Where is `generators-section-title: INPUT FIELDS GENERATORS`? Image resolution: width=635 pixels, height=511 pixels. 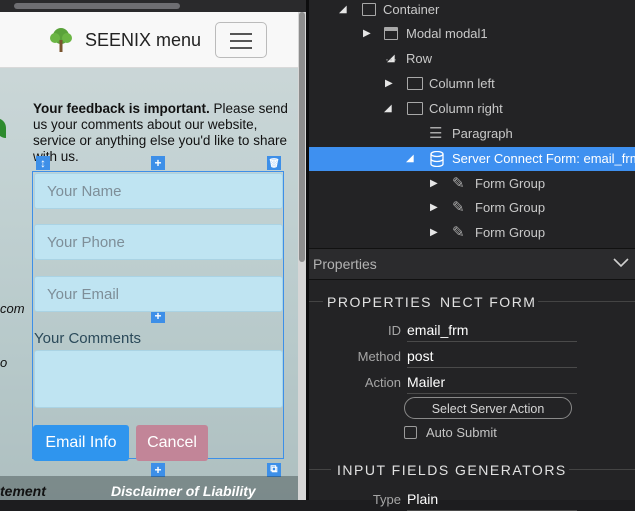 generators-section-title: INPUT FIELDS GENERATORS is located at coordinates (452, 470).